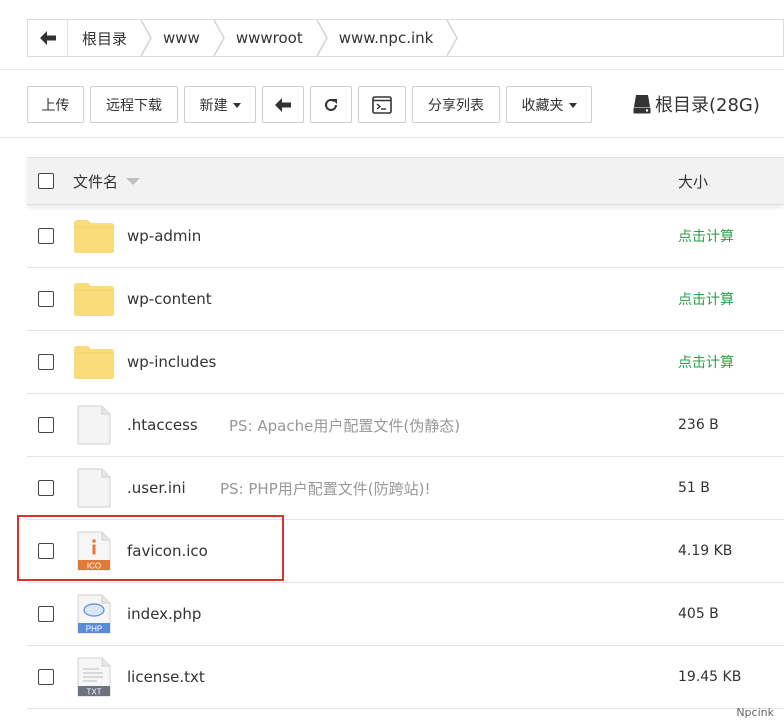 This screenshot has height=728, width=784. Describe the element at coordinates (46, 181) in the screenshot. I see `select-all-checkbox` at that location.